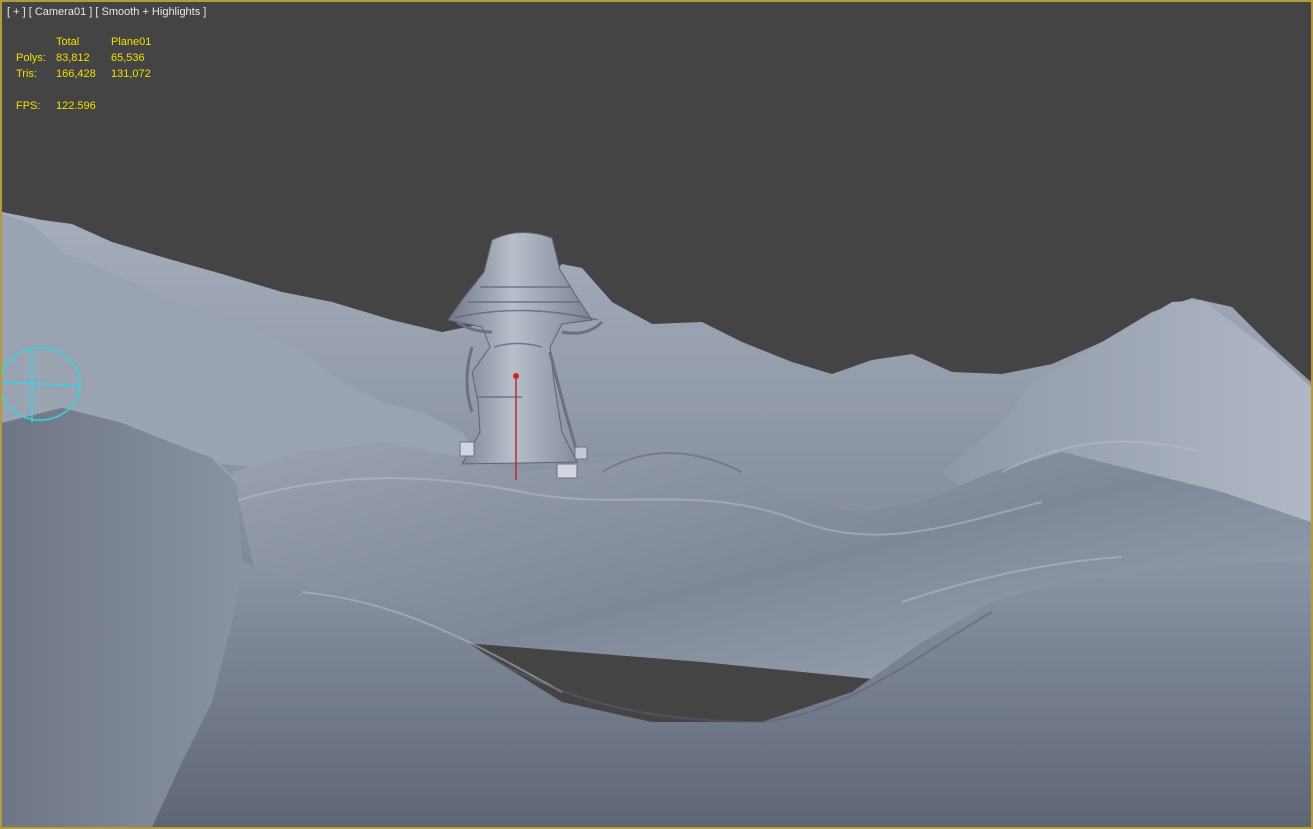 Image resolution: width=1313 pixels, height=829 pixels. Describe the element at coordinates (28, 106) in the screenshot. I see `stats-fps-label: FPS:` at that location.